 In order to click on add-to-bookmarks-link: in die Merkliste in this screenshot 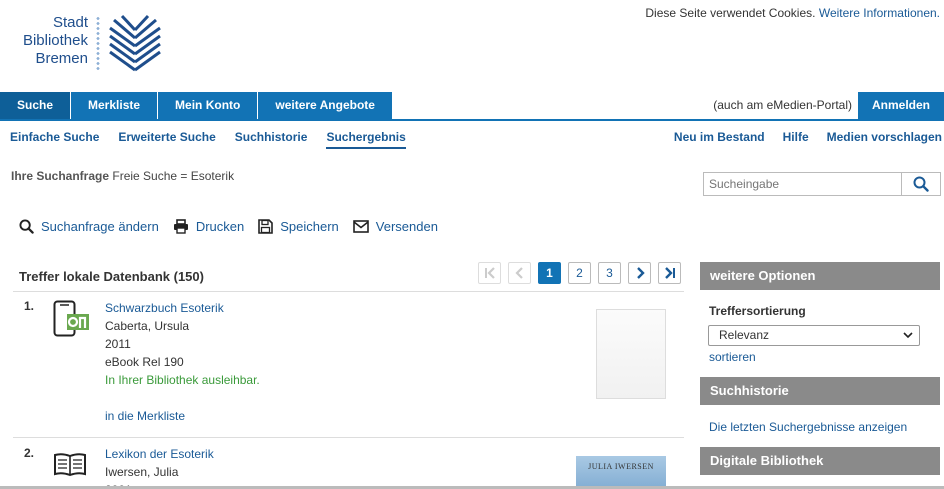, I will do `click(145, 416)`.